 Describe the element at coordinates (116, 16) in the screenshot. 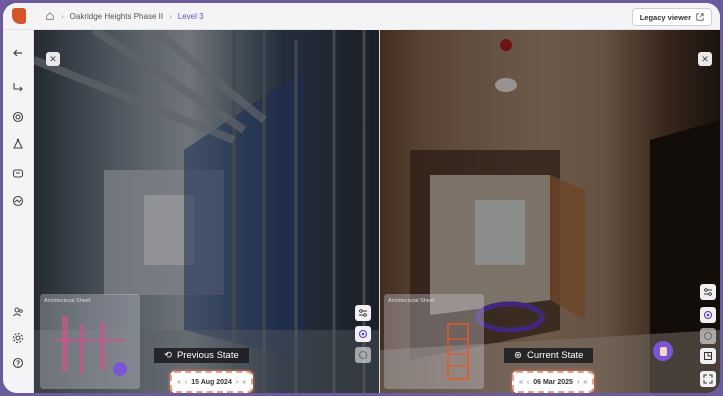

I see `breadcrumb-project: Oakridge Heights Phase II` at that location.